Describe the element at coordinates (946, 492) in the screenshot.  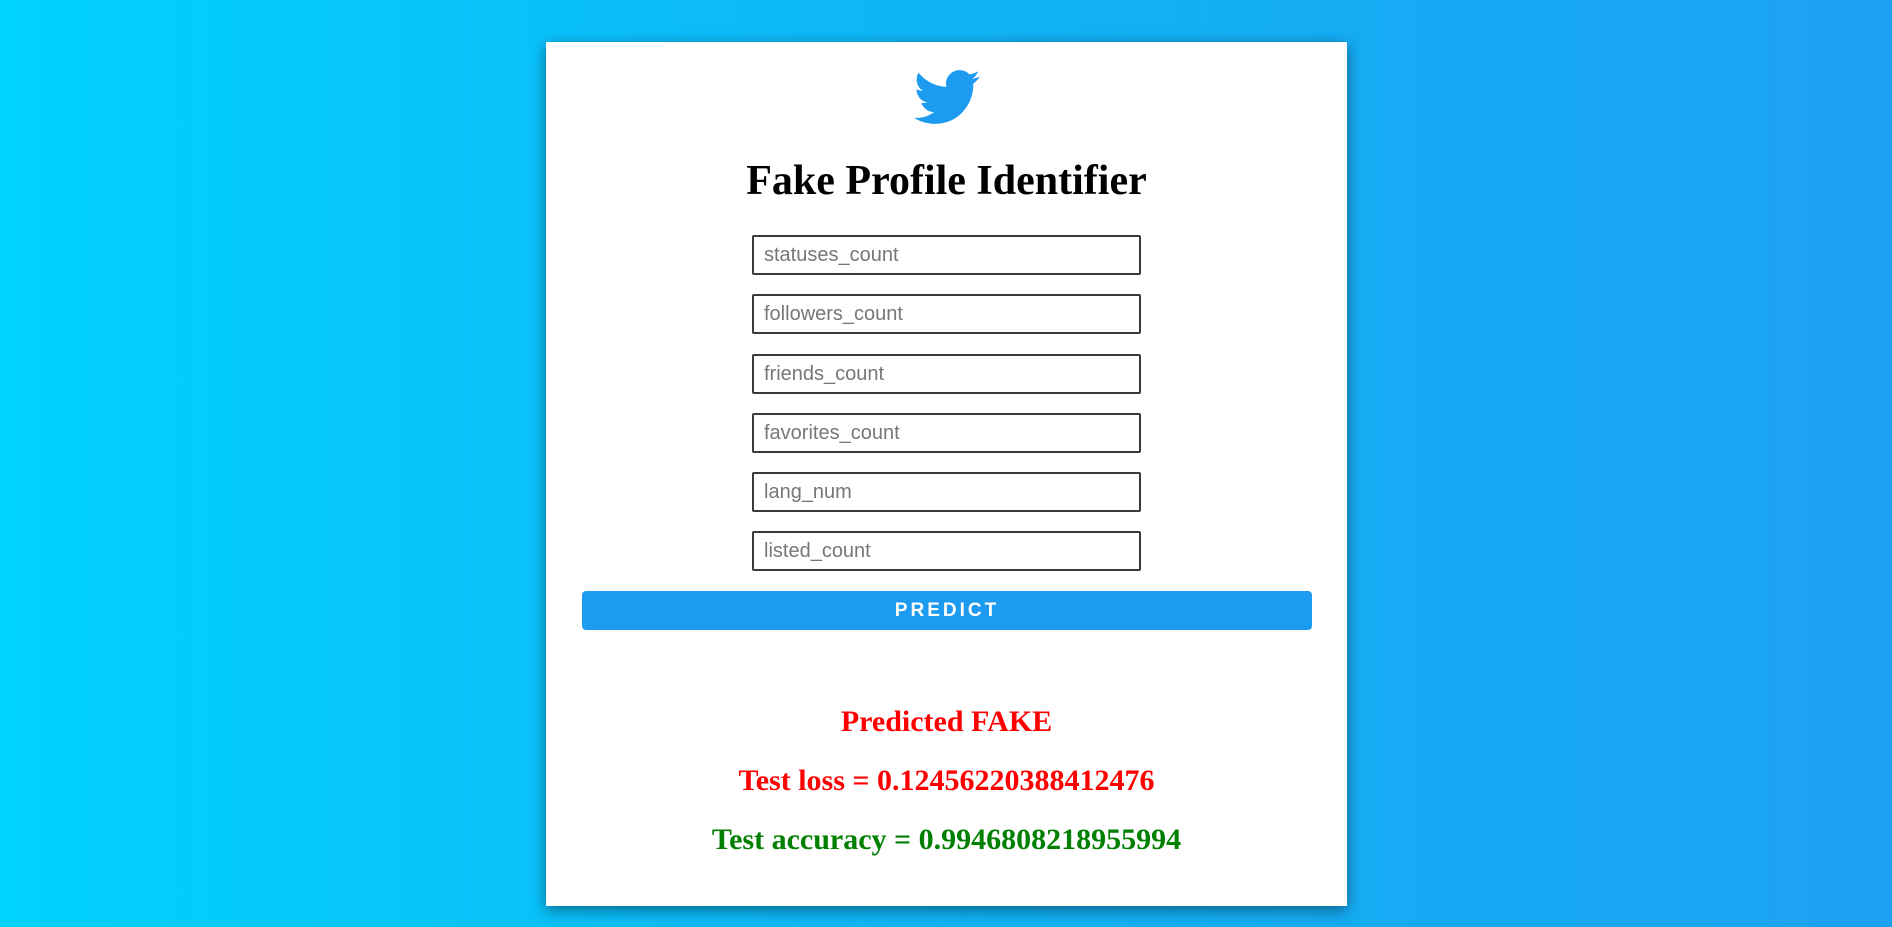
I see `lang-num-input` at that location.